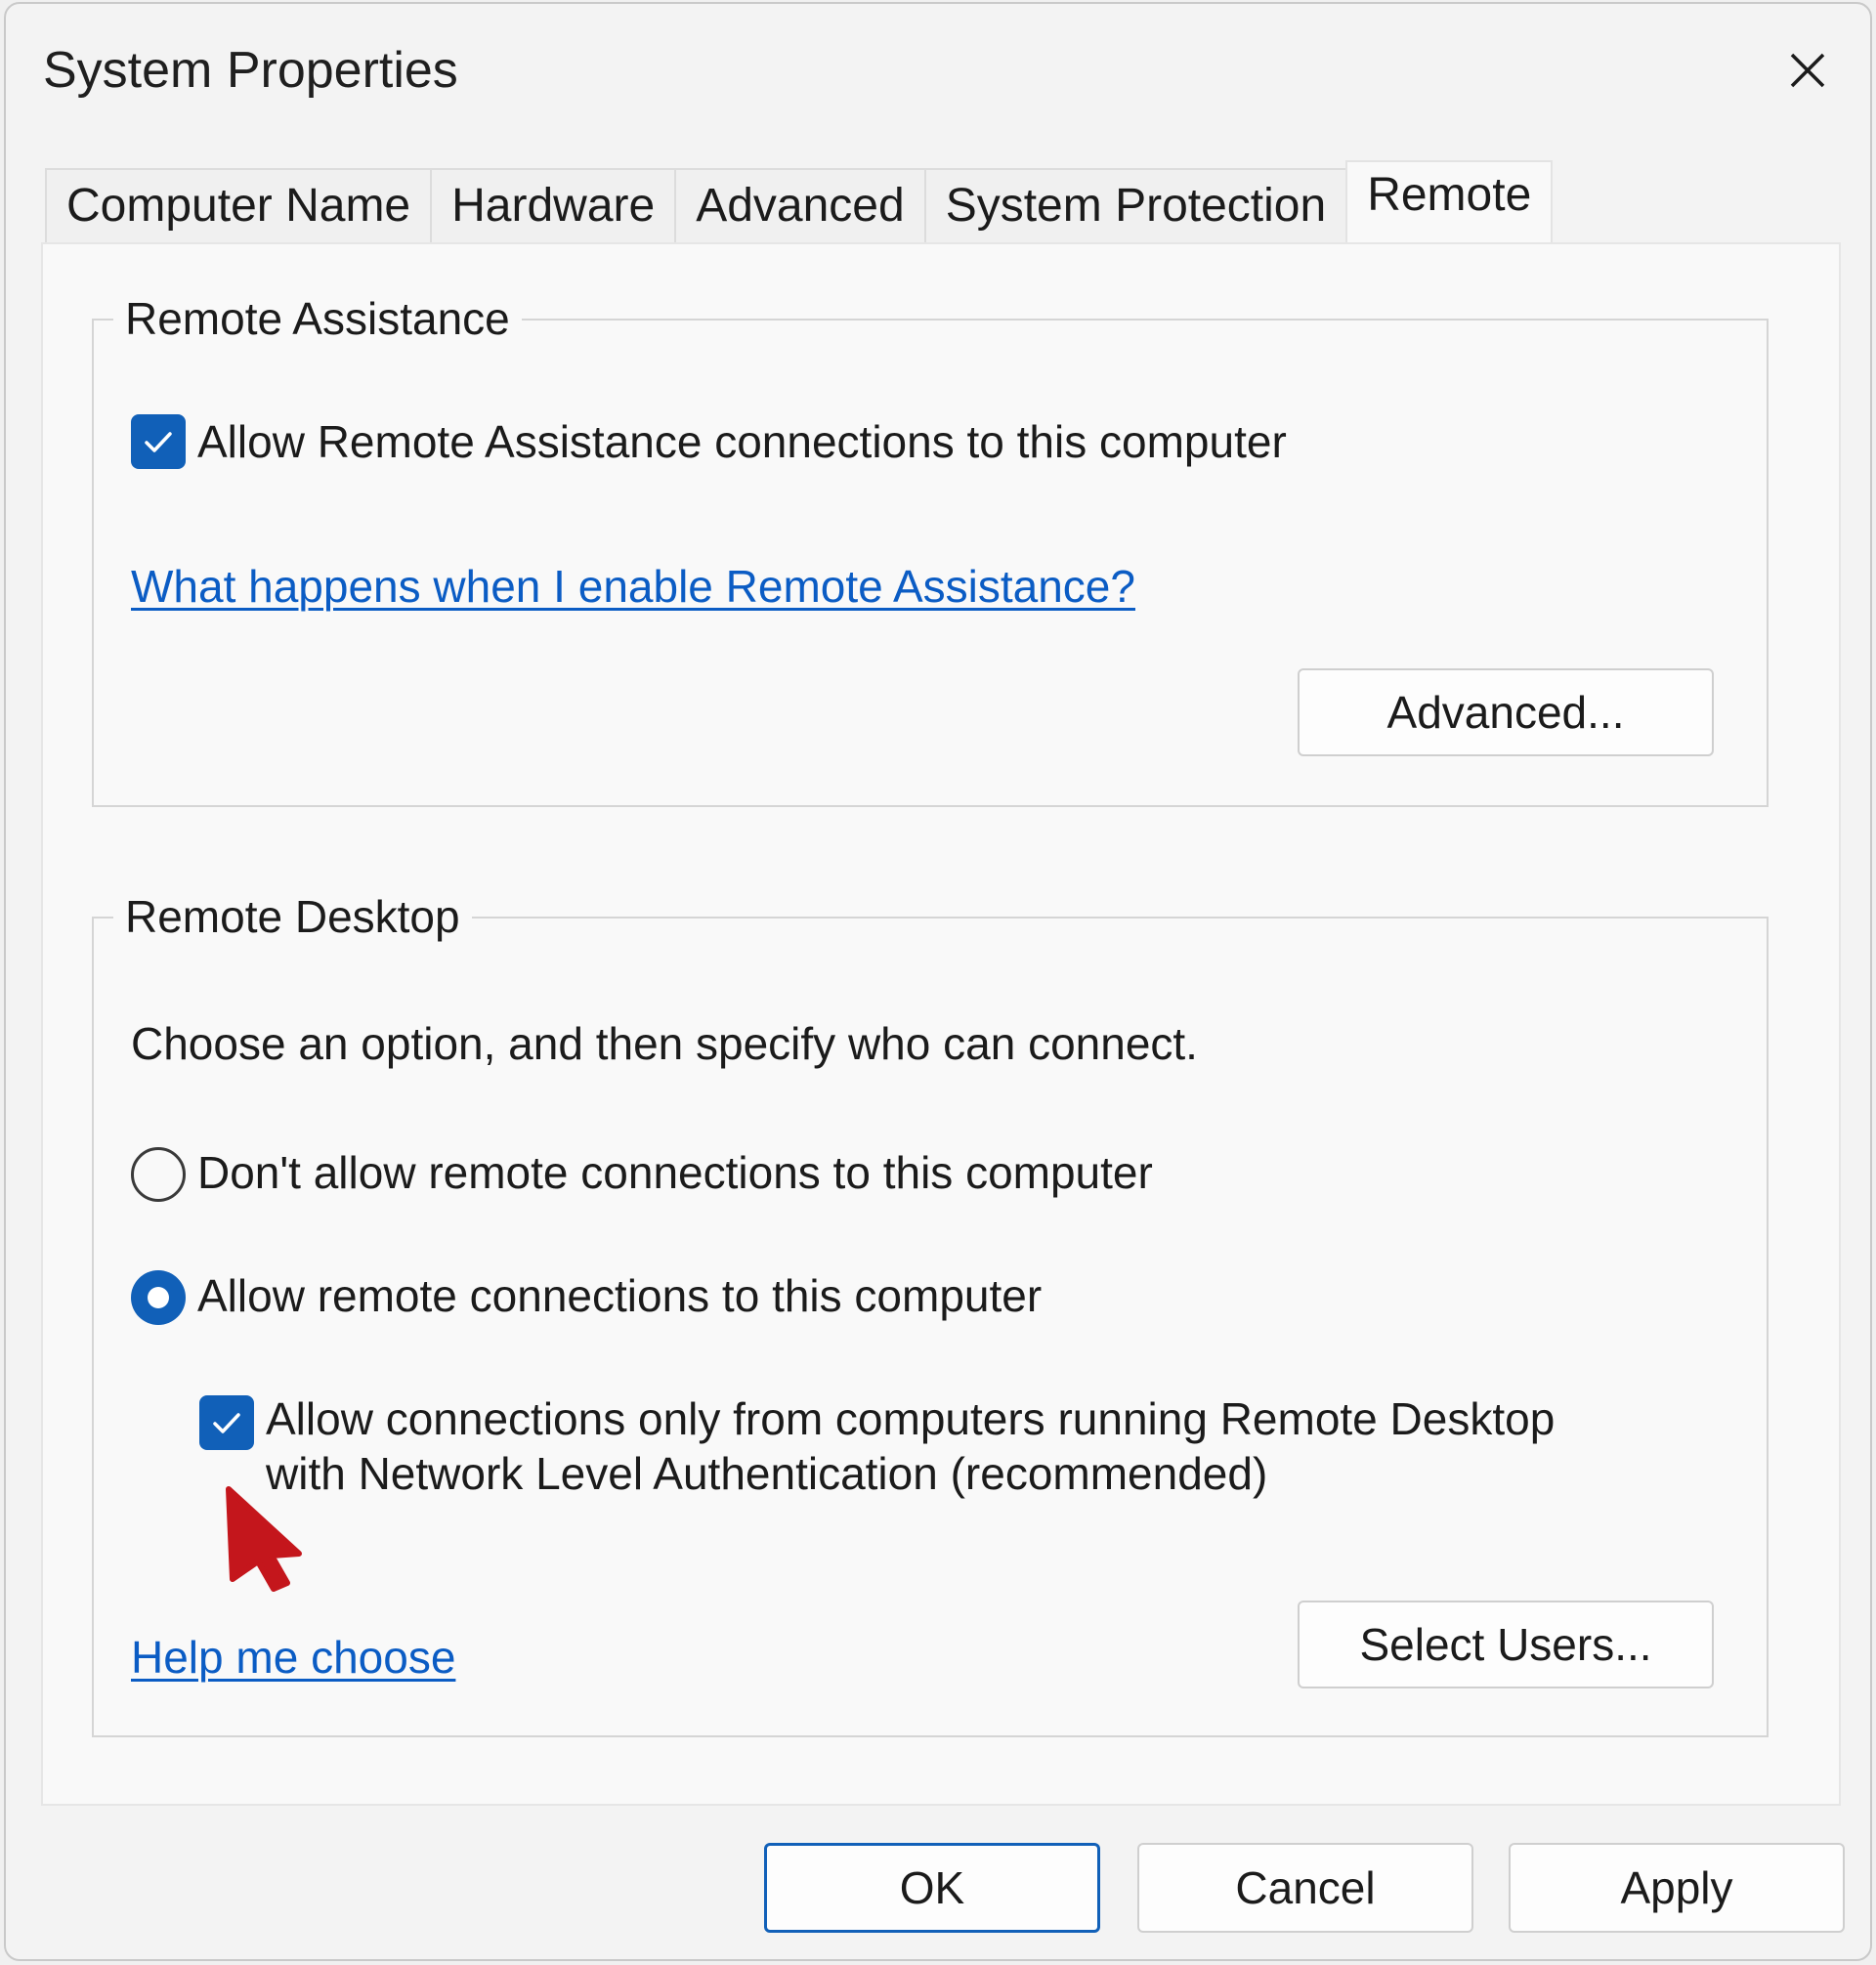 The width and height of the screenshot is (1876, 1965). What do you see at coordinates (292, 917) in the screenshot?
I see `remote-desktop-group-title: Remote Desktop` at bounding box center [292, 917].